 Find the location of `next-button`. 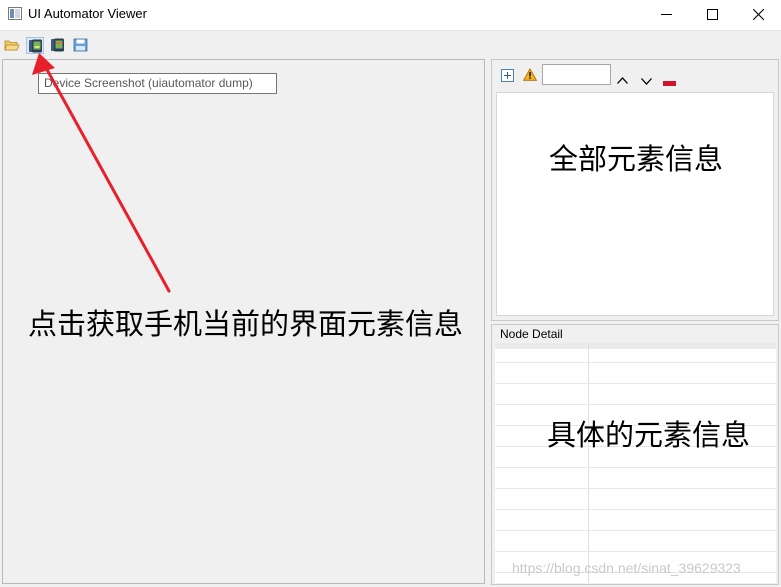

next-button is located at coordinates (646, 81).